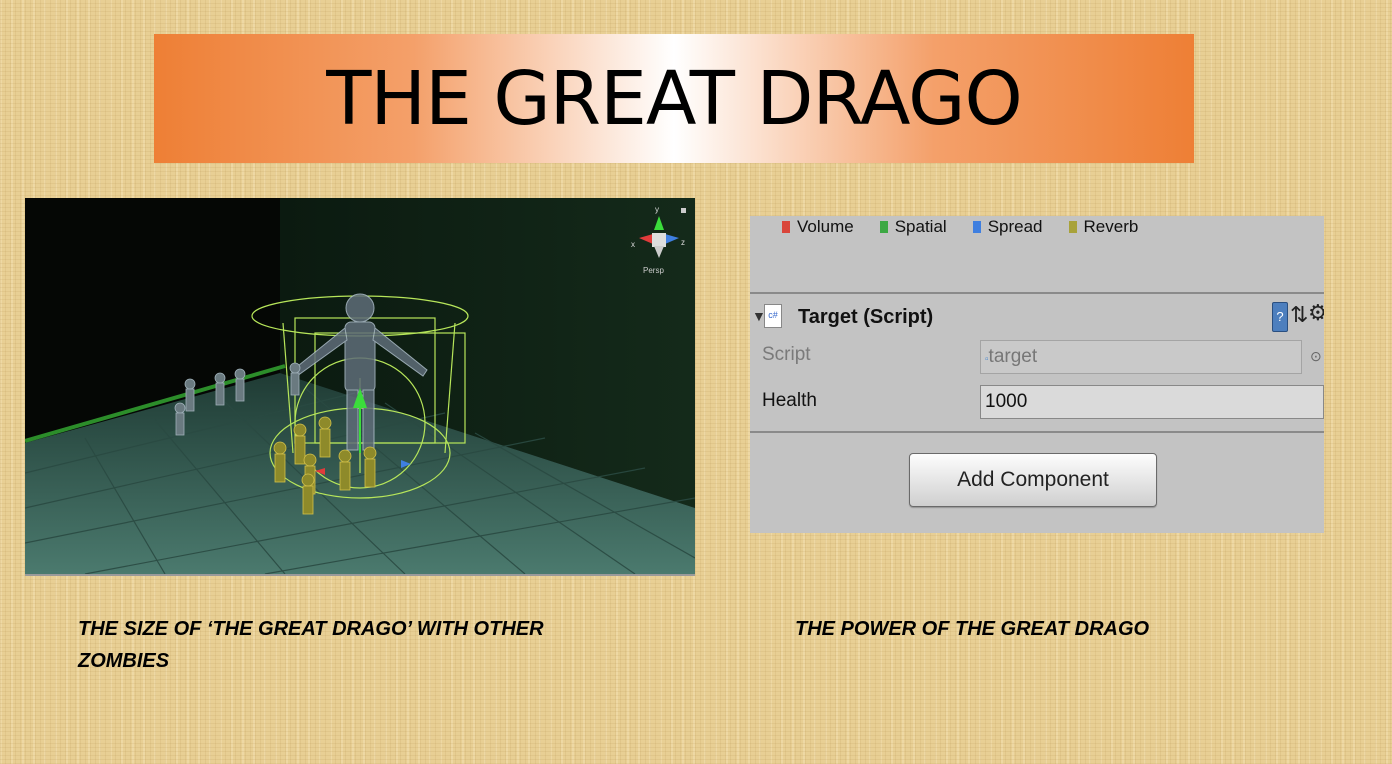 The width and height of the screenshot is (1392, 764). I want to click on caption-power: THE POWER OF THE GREAT DRAGO, so click(972, 629).